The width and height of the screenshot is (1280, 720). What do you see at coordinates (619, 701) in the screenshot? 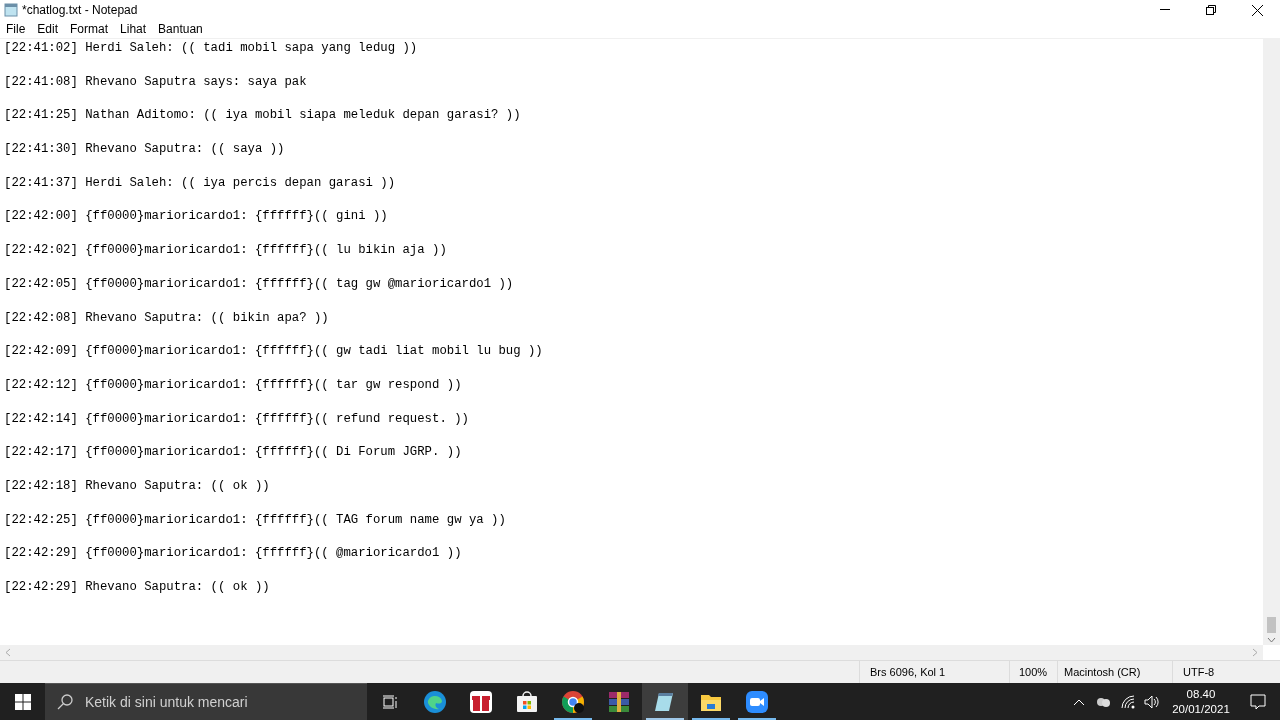
I see `books-icon` at bounding box center [619, 701].